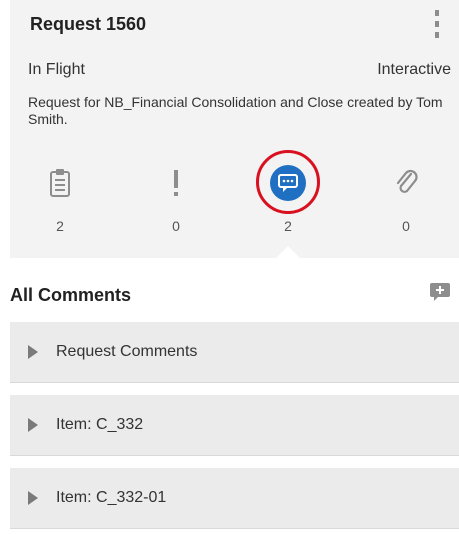 This screenshot has height=534, width=459. I want to click on list-item-label: Item: C_332-01, so click(111, 497).